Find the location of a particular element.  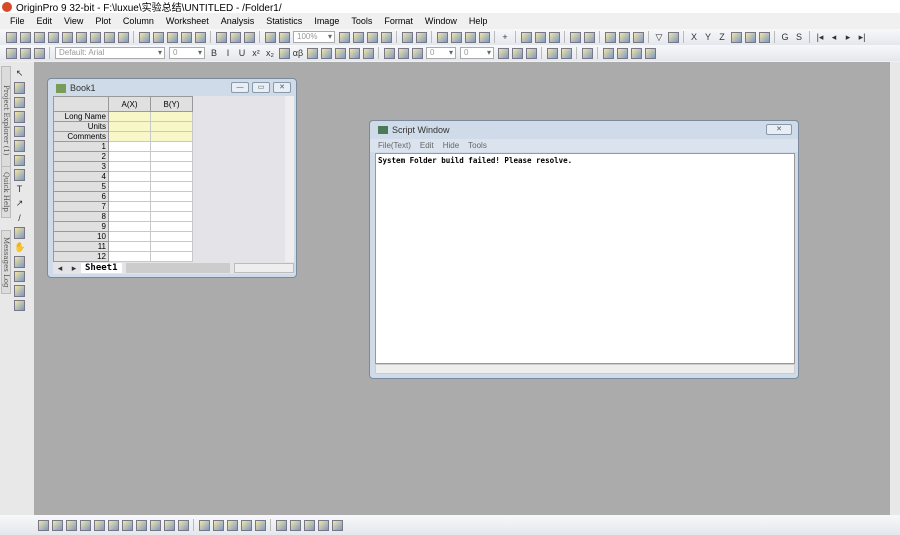

font-combo: Default: Arial is located at coordinates (110, 53).